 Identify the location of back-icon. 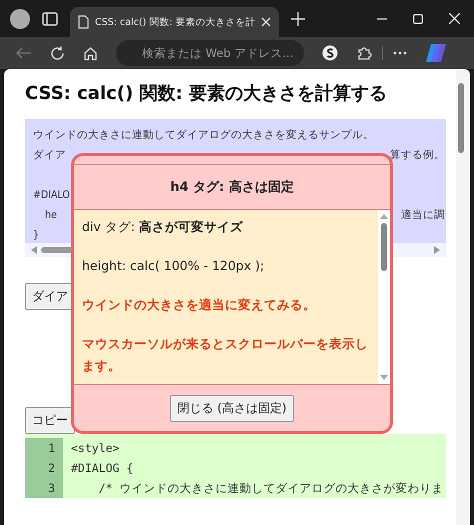
(24, 53).